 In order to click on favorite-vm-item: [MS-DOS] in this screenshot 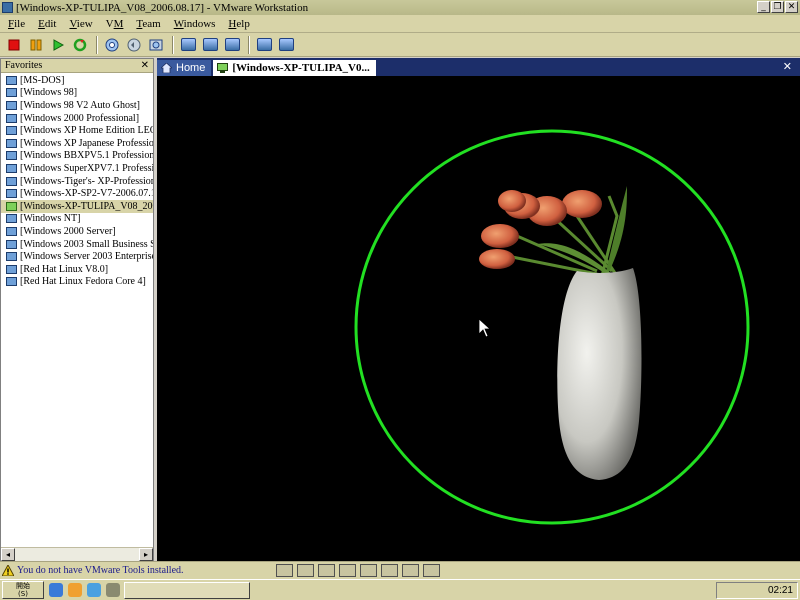, I will do `click(77, 80)`.